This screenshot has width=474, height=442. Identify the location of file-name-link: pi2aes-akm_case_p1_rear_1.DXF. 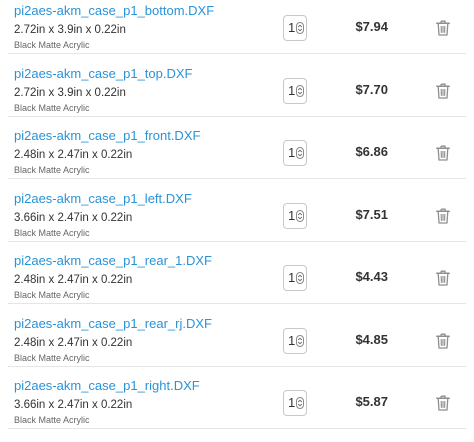
(113, 261).